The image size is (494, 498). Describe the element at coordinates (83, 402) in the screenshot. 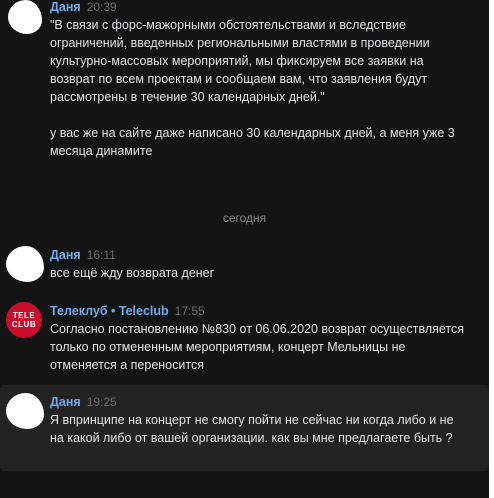

I see `message-header: Даня 19:25` at that location.